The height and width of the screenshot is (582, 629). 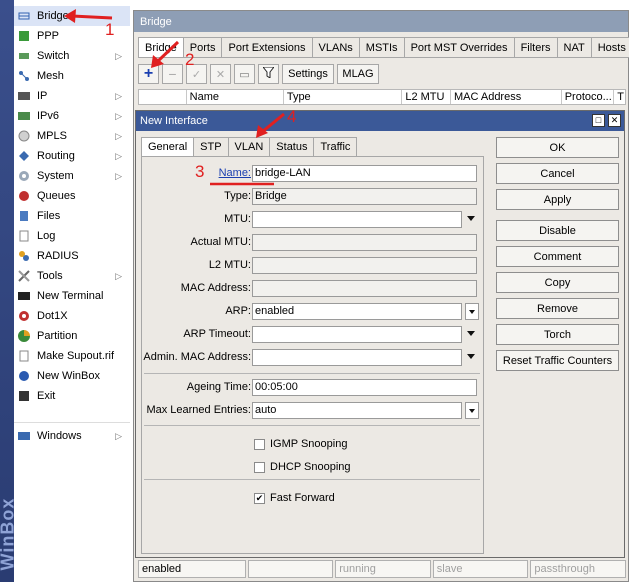 I want to click on annotation-number-4: 4, so click(x=292, y=116).